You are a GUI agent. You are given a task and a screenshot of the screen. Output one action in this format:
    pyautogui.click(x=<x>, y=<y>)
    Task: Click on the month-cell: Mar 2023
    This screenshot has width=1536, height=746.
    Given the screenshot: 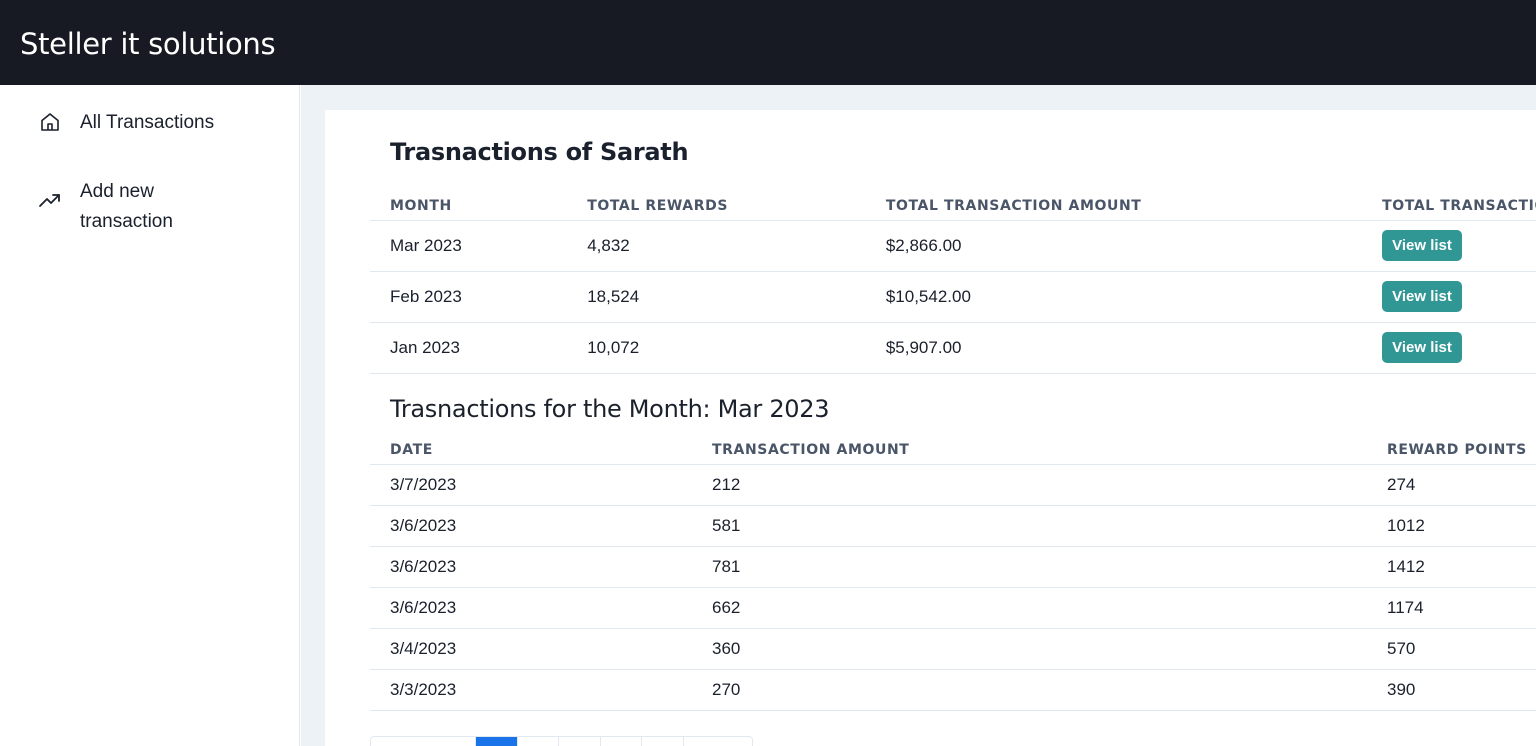 What is the action you would take?
    pyautogui.click(x=469, y=246)
    